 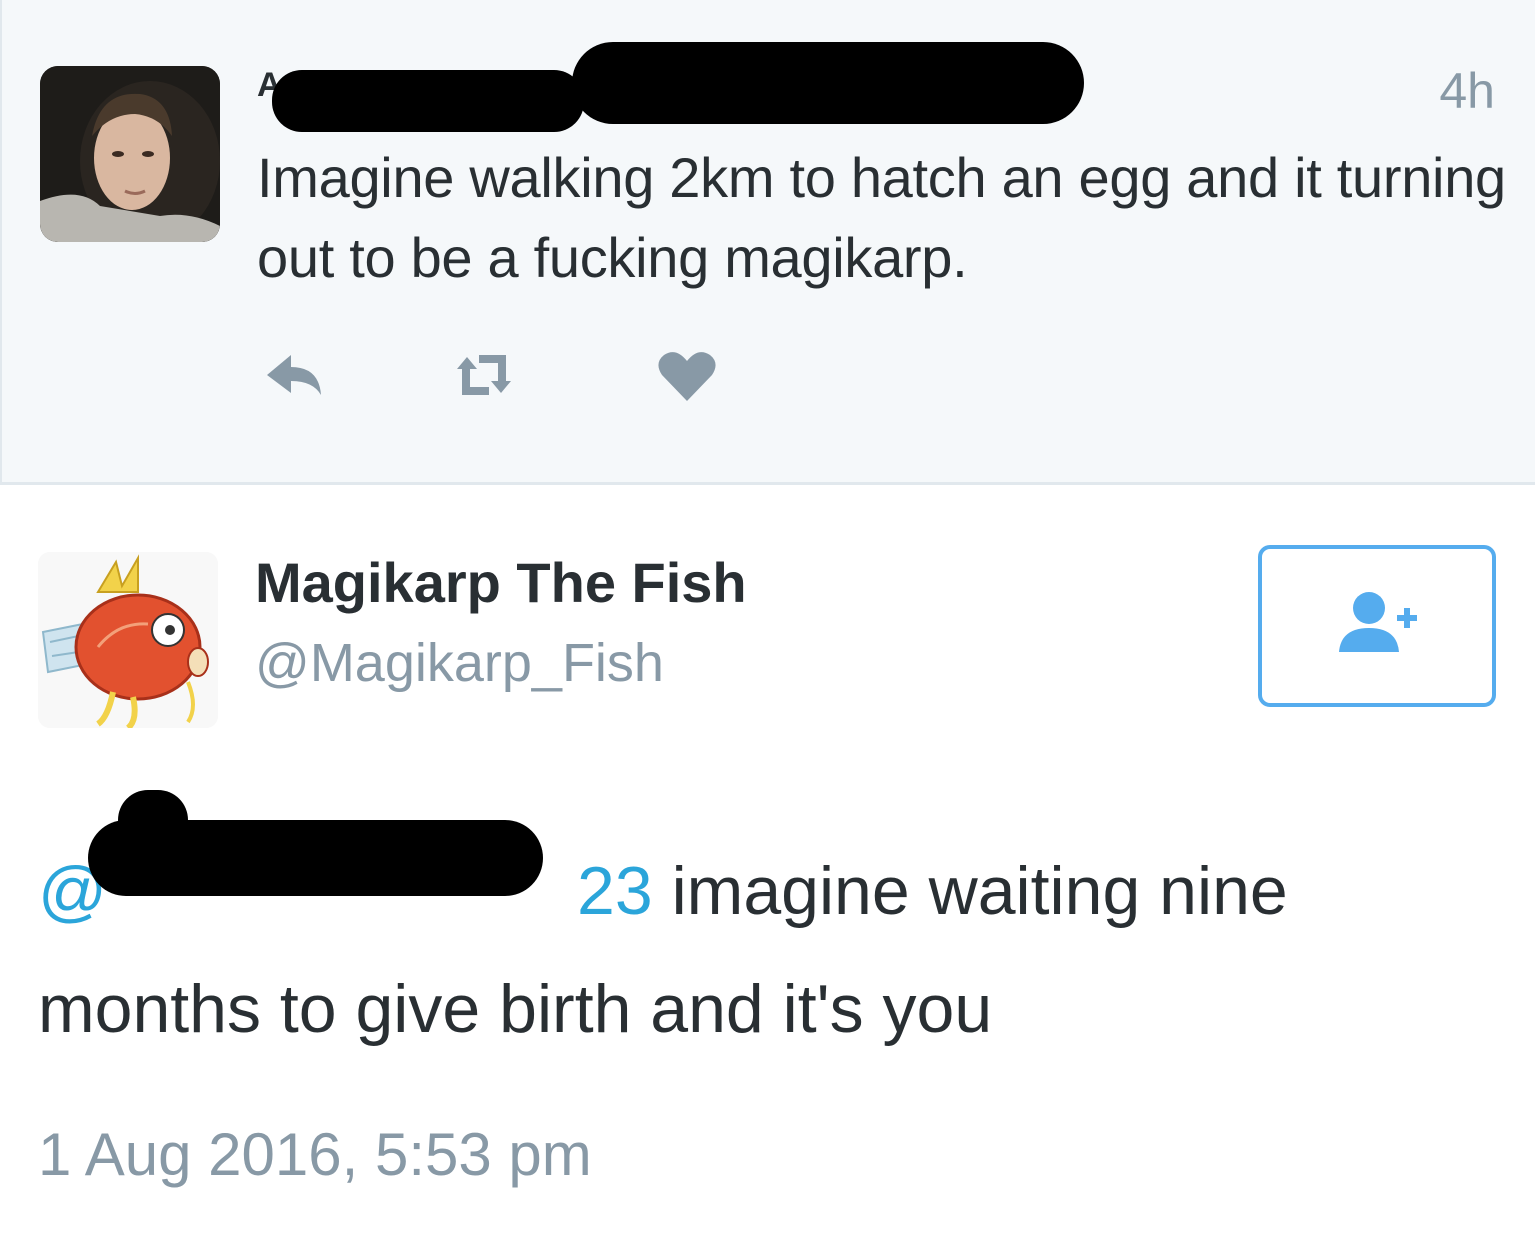 I want to click on tweet-timestamp: 1 Aug 2016, 5:53 pm, so click(x=315, y=1154).